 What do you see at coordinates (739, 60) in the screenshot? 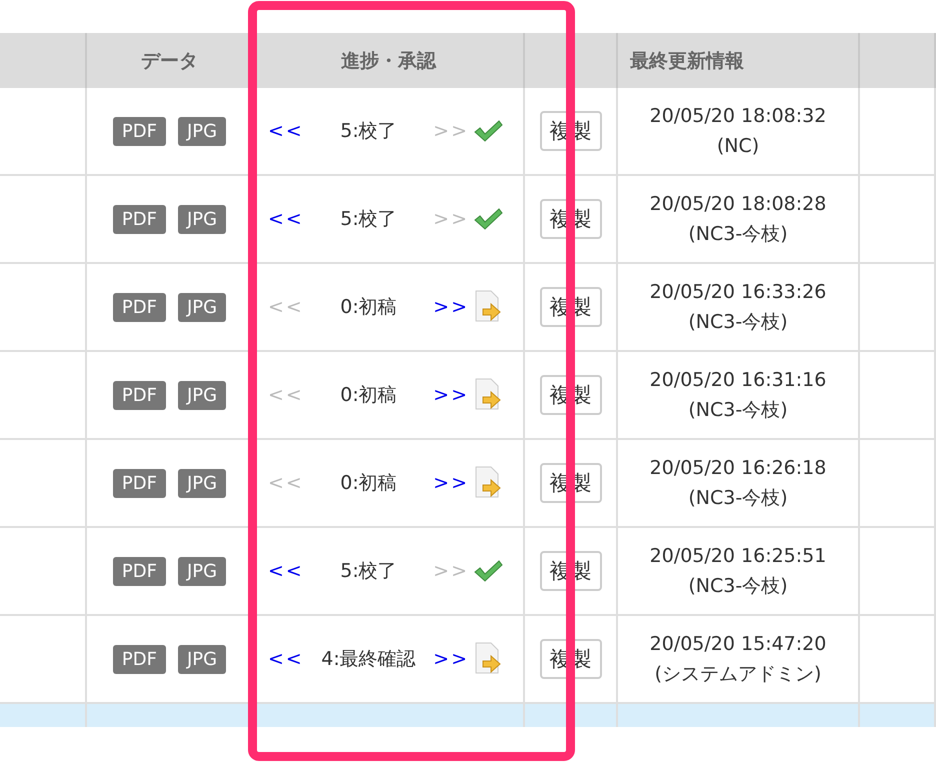
I see `column-header: 最終更新情報` at bounding box center [739, 60].